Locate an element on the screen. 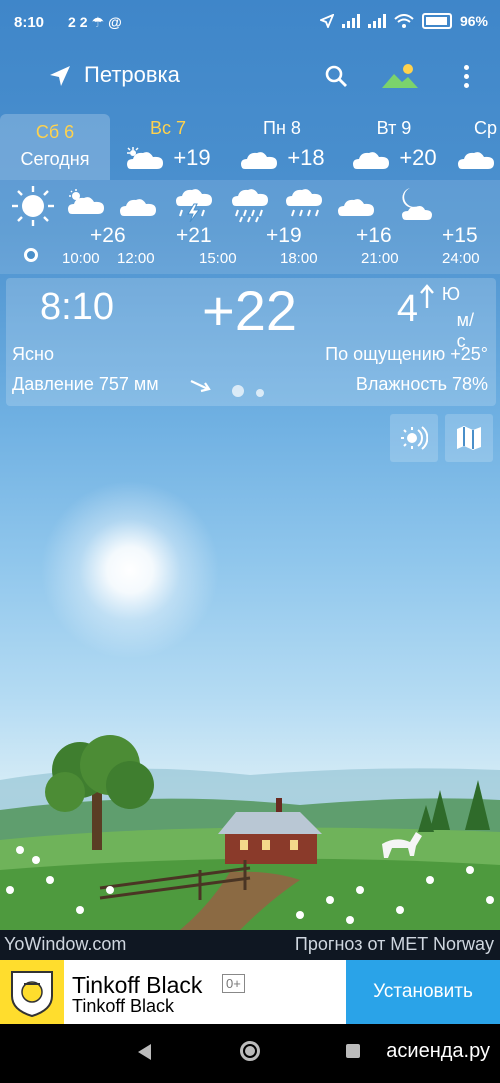 Image resolution: width=500 pixels, height=1083 pixels. status-bar: 8:10 22☂@ 96% is located at coordinates (250, 23).